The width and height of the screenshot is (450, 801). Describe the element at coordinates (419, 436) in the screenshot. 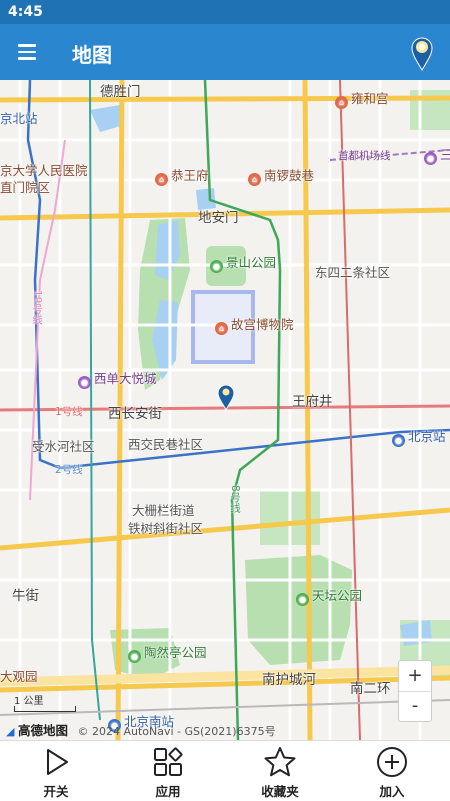

I see `map-label-poi: ● 北京站` at that location.